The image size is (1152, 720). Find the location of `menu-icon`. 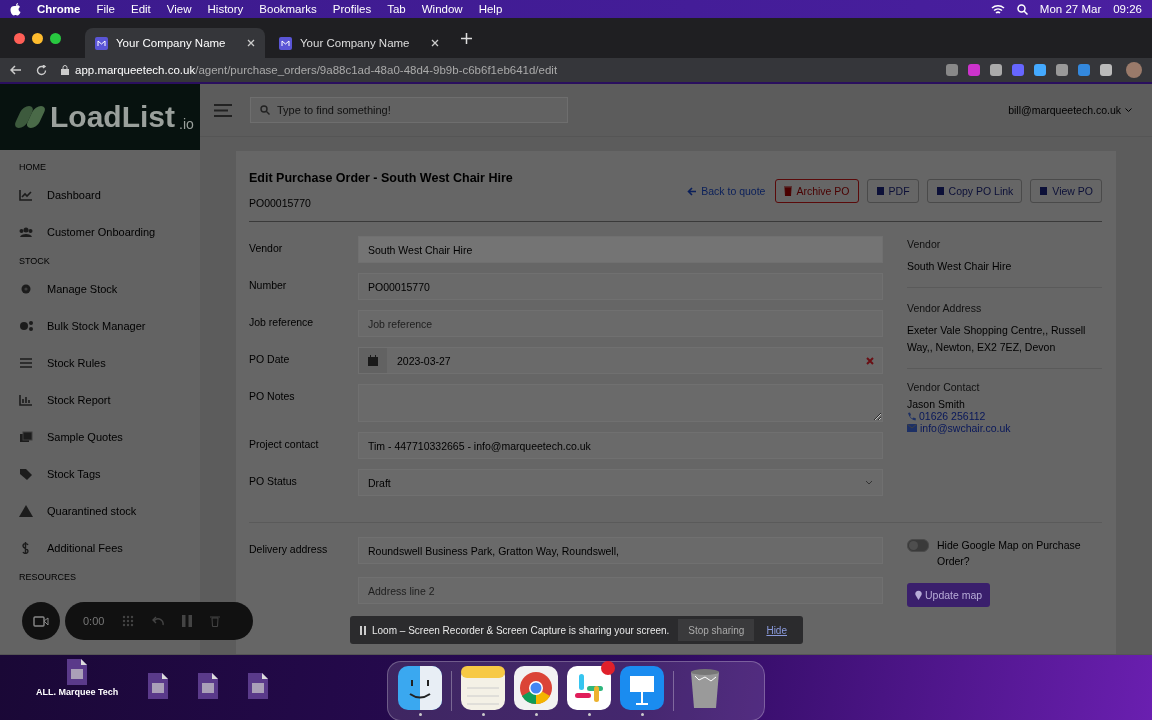

menu-icon is located at coordinates (223, 110).